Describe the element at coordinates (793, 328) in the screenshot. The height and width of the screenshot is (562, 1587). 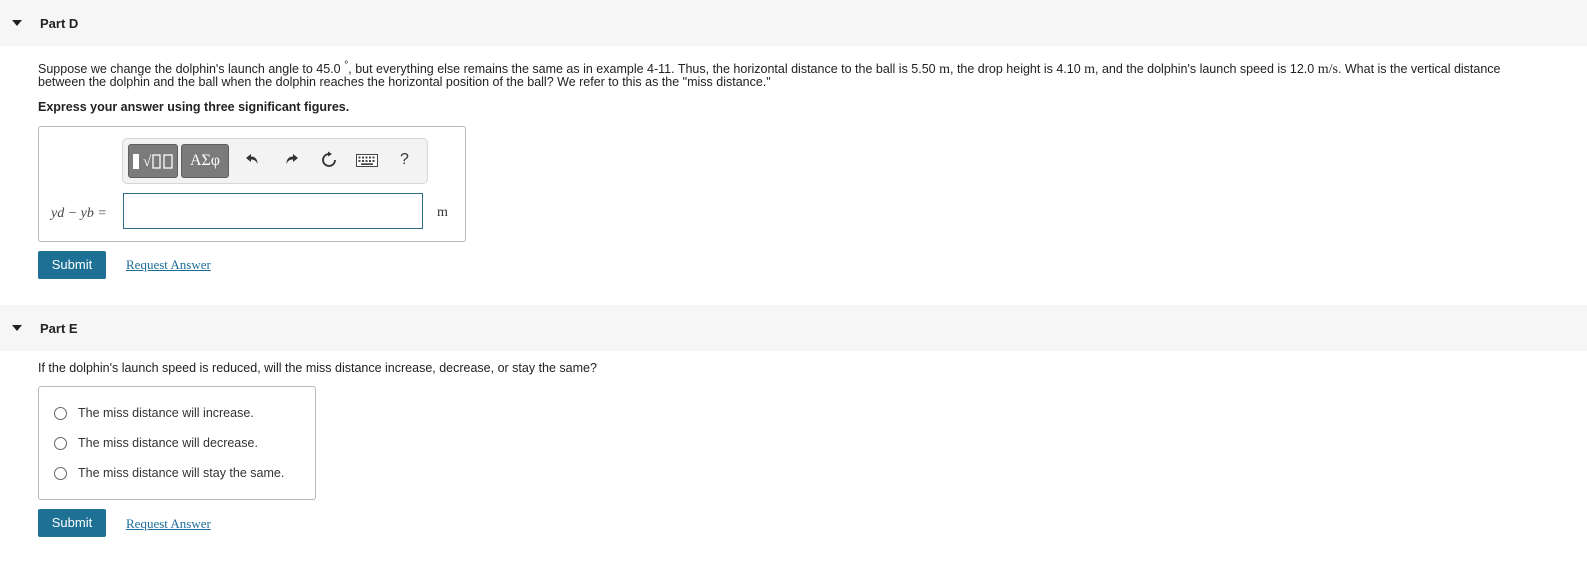
I see `part-e-header: Part E` at that location.